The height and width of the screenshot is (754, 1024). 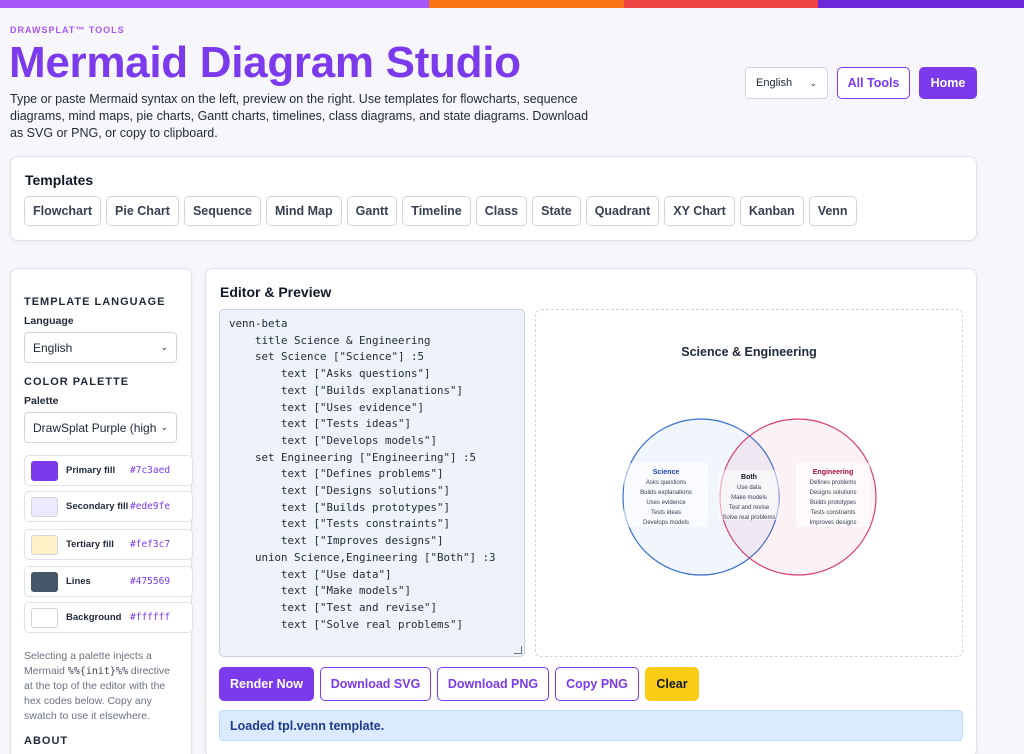 What do you see at coordinates (372, 211) in the screenshot?
I see `template-gantt-button: Gantt` at bounding box center [372, 211].